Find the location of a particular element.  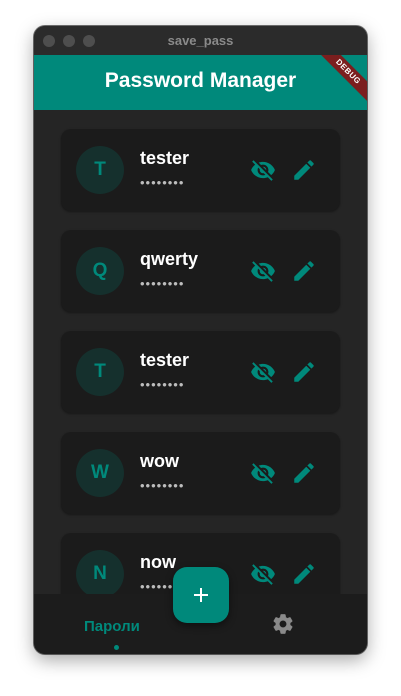

avatar: N is located at coordinates (100, 572).